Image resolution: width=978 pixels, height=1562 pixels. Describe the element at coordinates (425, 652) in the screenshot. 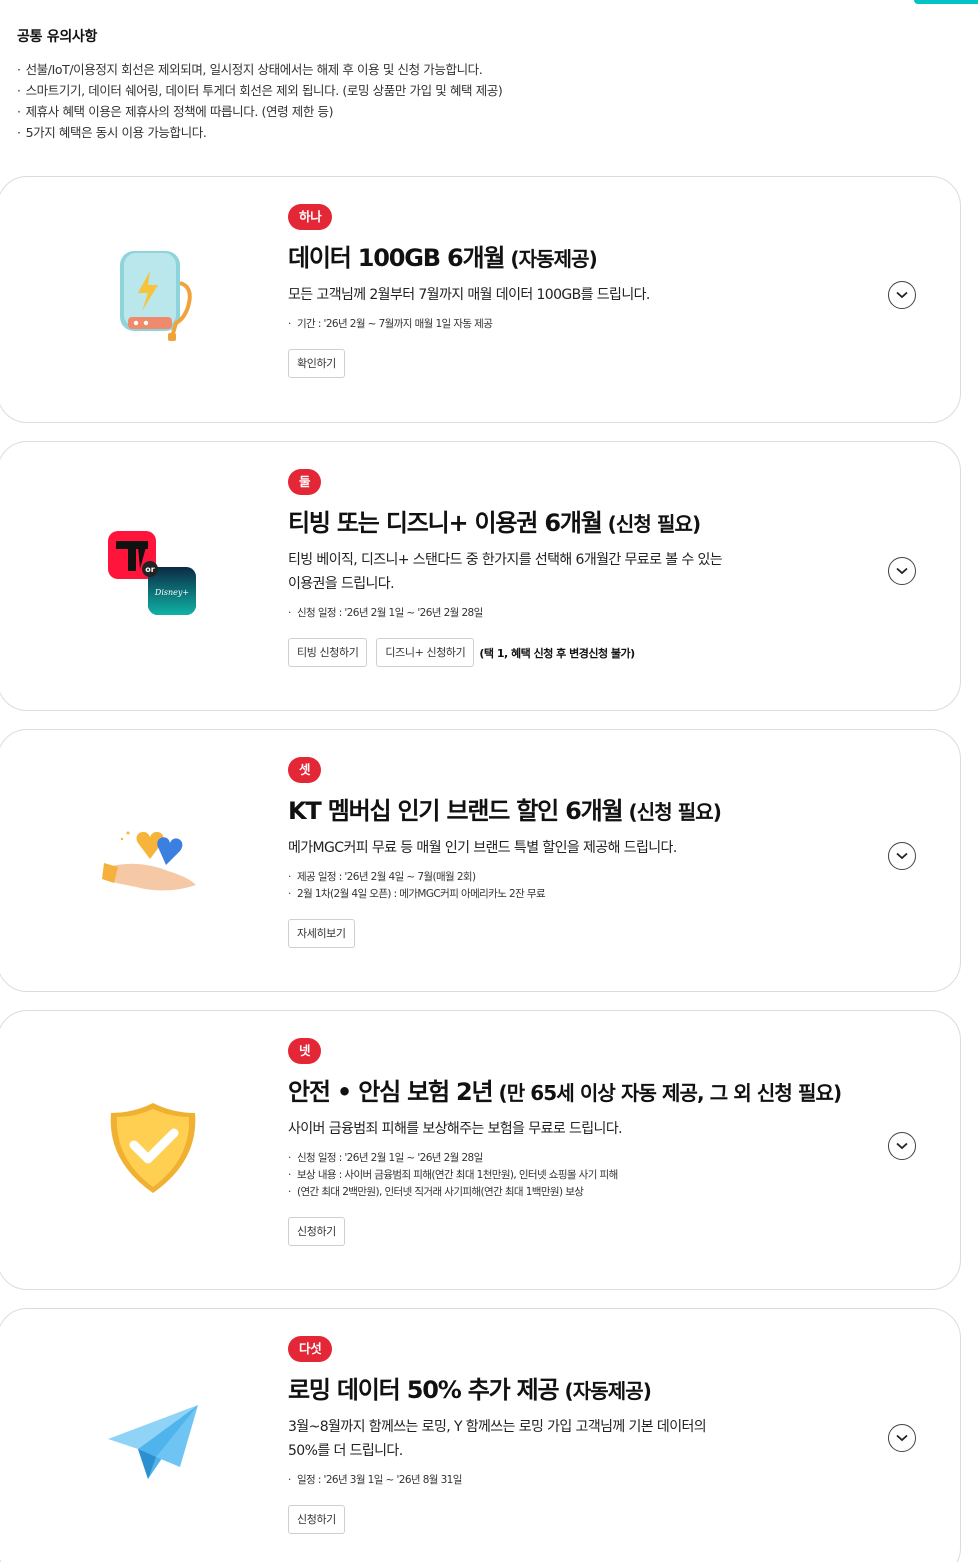

I see `disney-apply-button: 디즈니+ 신청하기` at that location.